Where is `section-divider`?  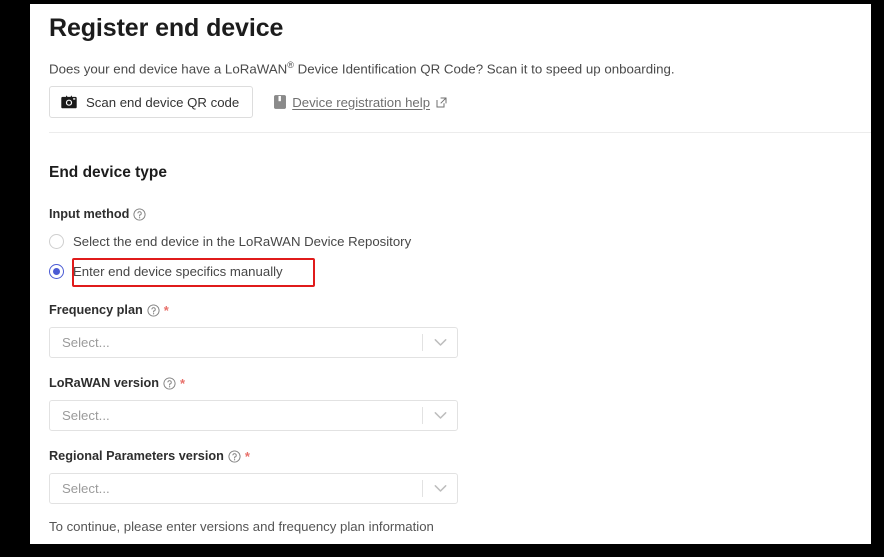 section-divider is located at coordinates (460, 132).